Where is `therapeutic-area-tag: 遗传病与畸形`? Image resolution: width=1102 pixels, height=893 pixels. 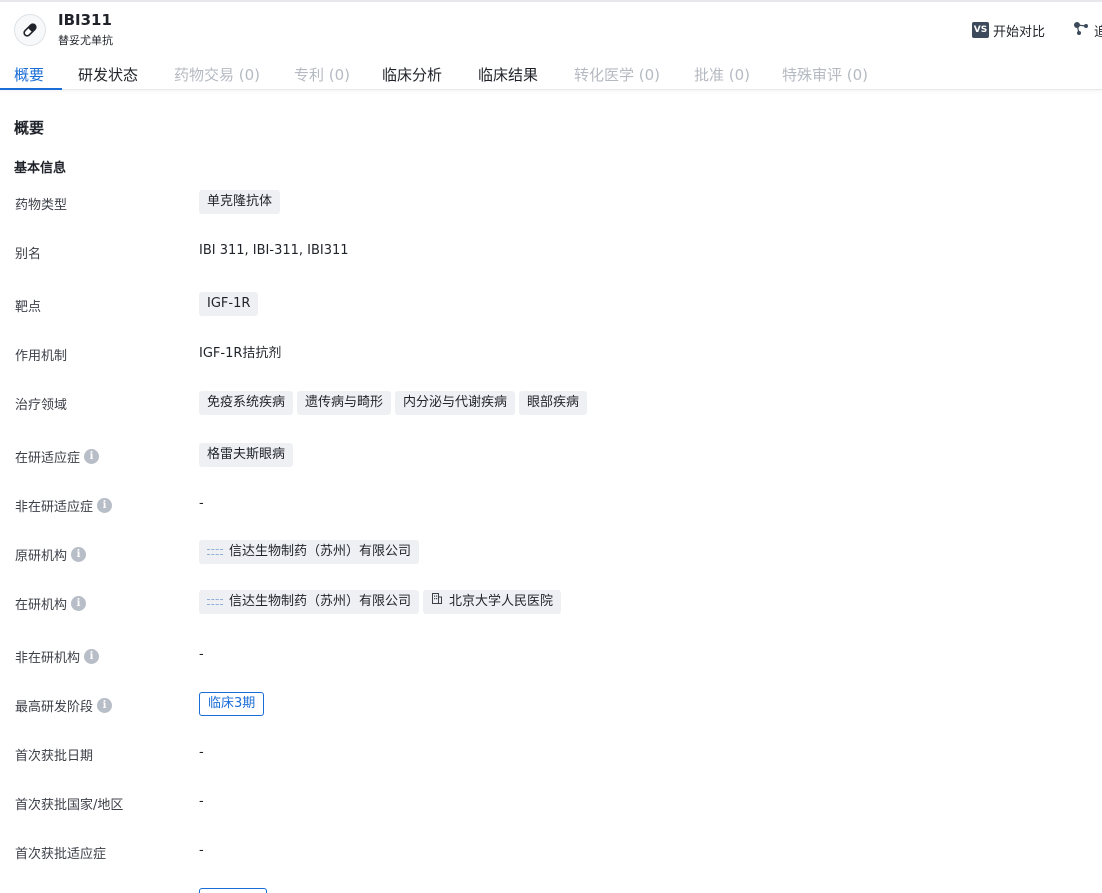
therapeutic-area-tag: 遗传病与畸形 is located at coordinates (344, 403).